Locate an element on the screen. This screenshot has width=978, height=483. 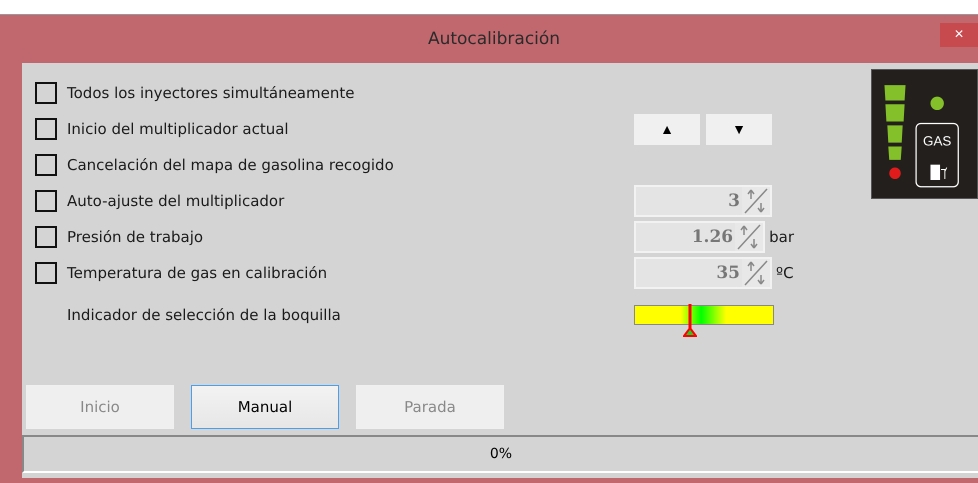
option-label: Temperatura de gas en calibración is located at coordinates (197, 273).